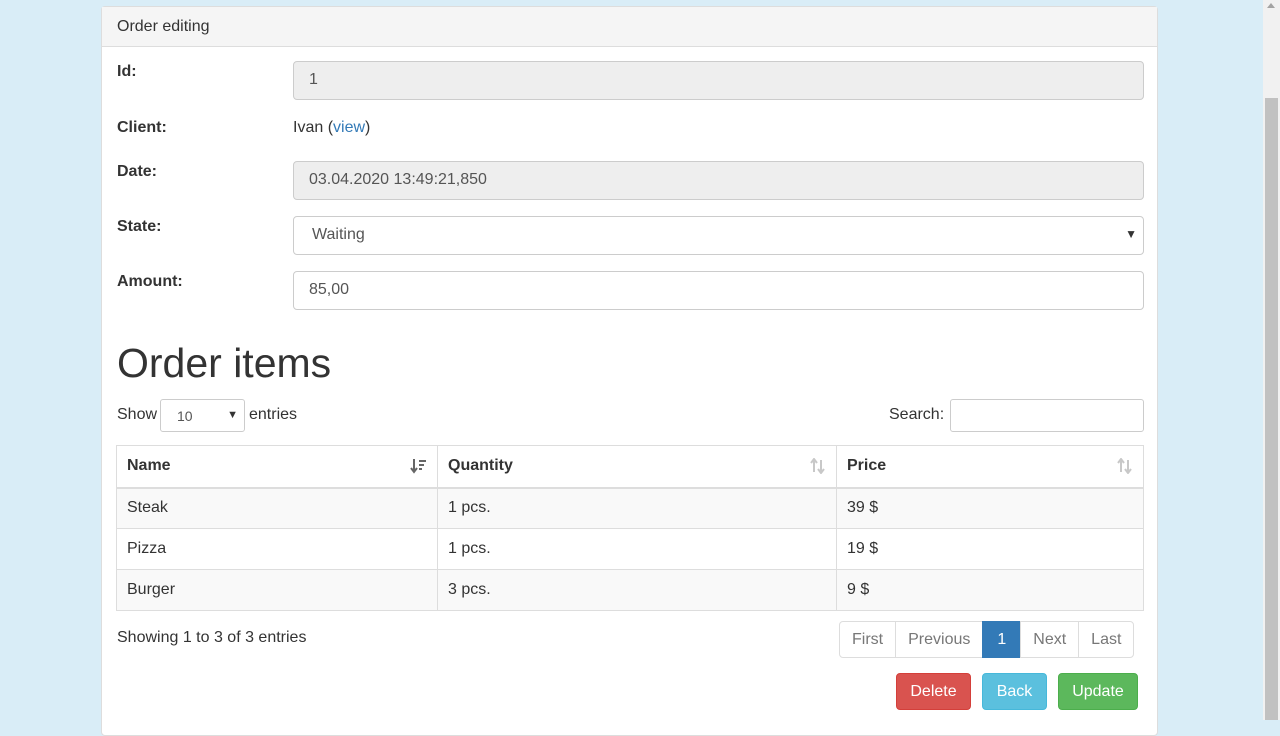 The height and width of the screenshot is (736, 1280). What do you see at coordinates (990, 590) in the screenshot?
I see `cell-price: 9 $` at bounding box center [990, 590].